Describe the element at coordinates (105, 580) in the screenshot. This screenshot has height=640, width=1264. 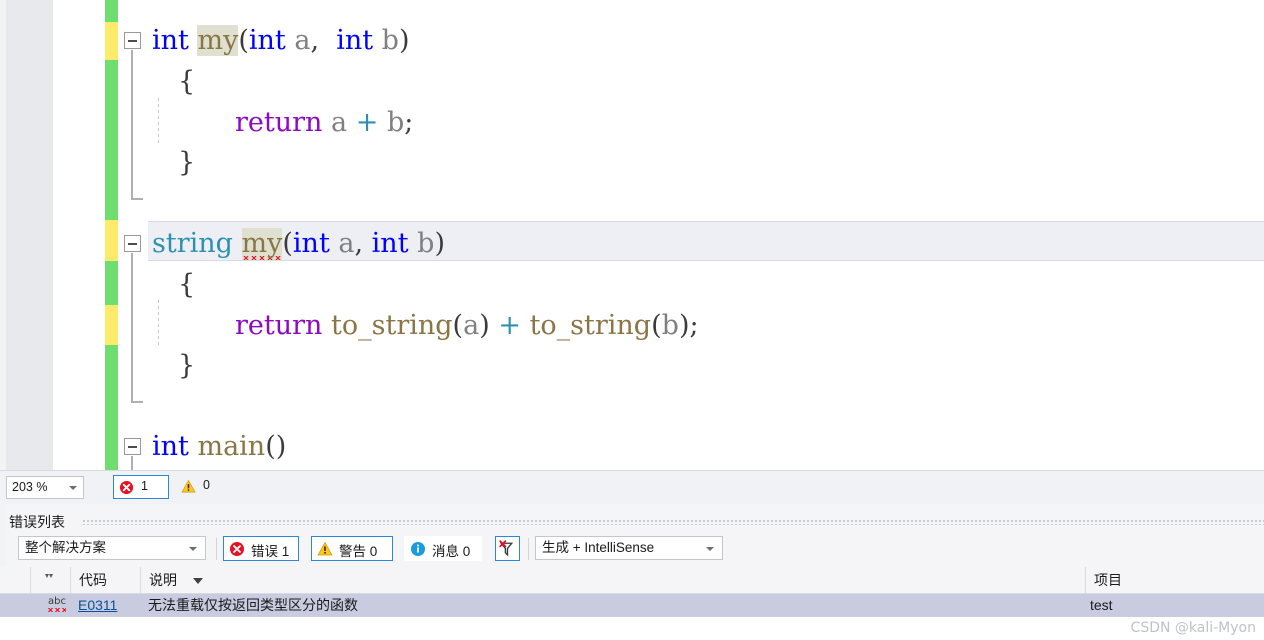
I see `column-header-code: 代码` at that location.